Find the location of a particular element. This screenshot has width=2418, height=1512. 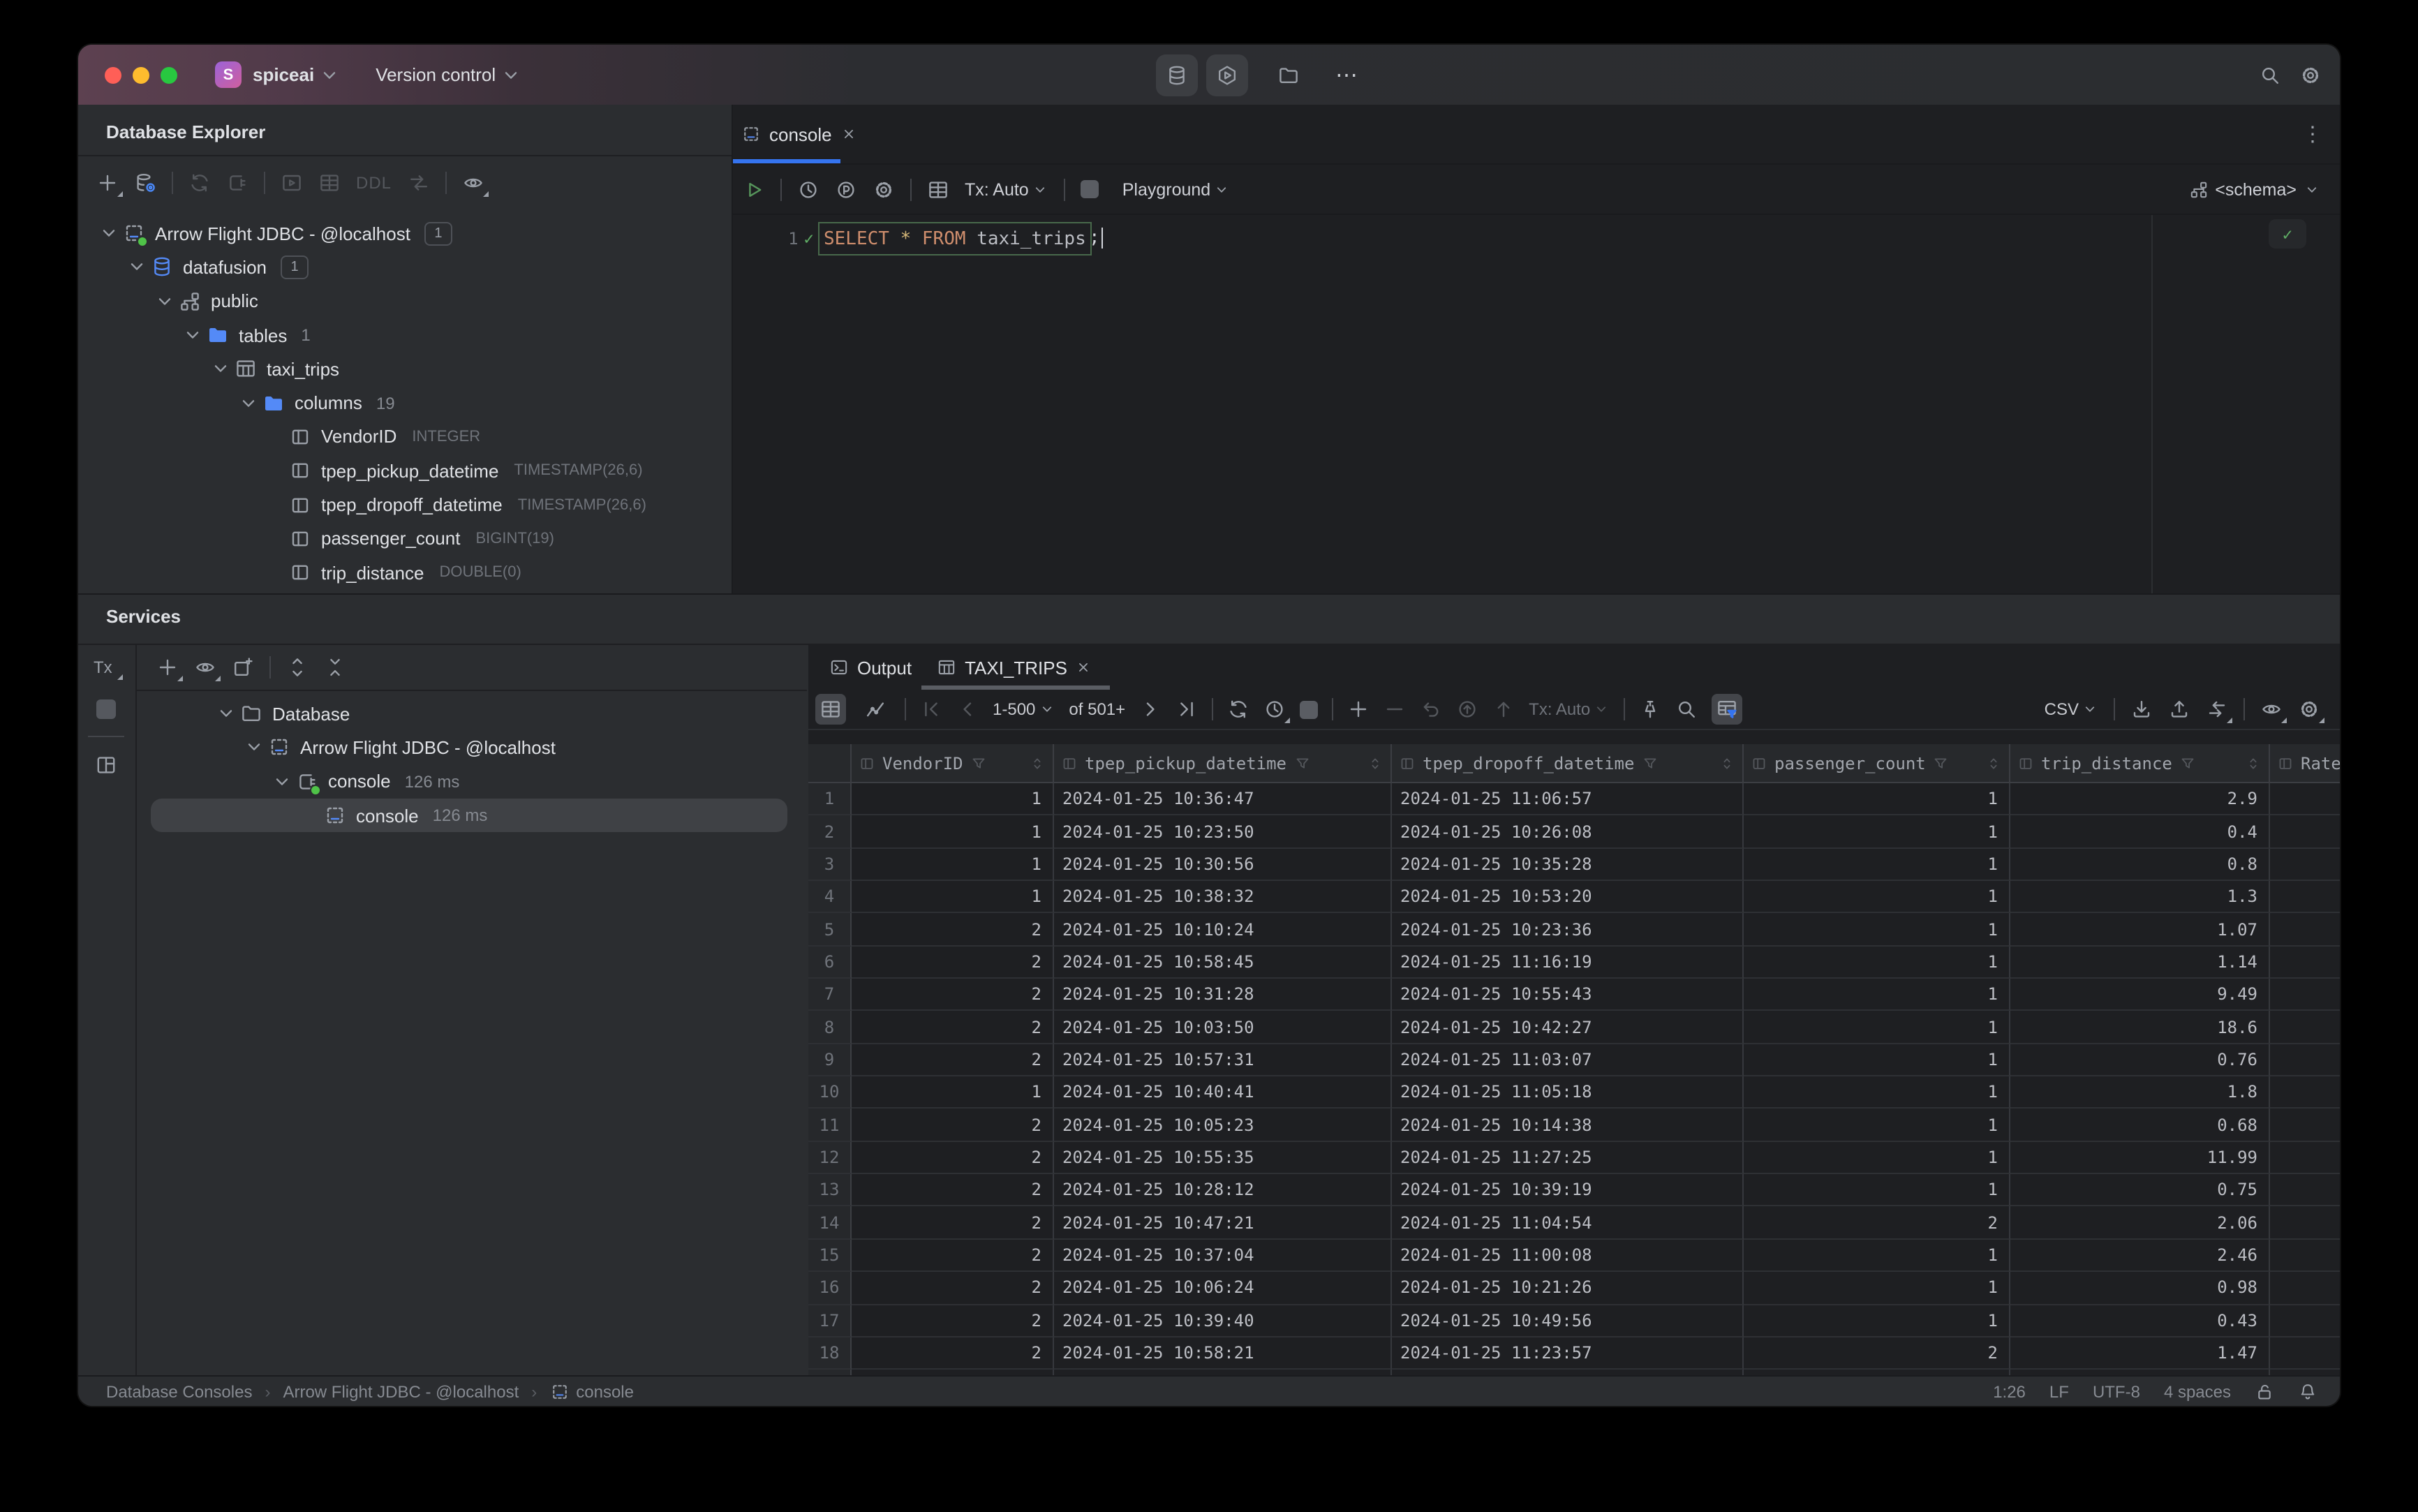

tree-item-column: passenger_count BIGINT(19) is located at coordinates (405, 538).